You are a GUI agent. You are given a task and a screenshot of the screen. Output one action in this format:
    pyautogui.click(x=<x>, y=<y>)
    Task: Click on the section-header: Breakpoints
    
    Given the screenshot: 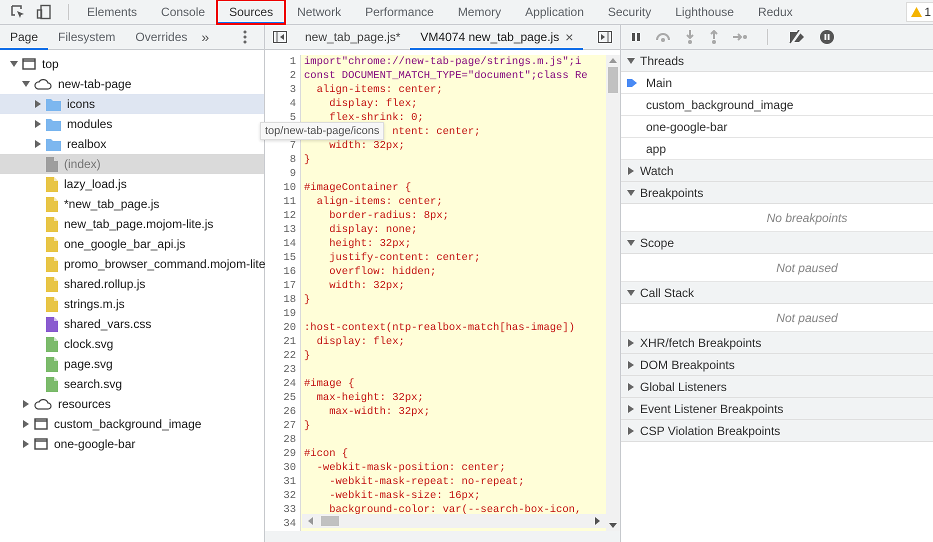 What is the action you would take?
    pyautogui.click(x=777, y=193)
    